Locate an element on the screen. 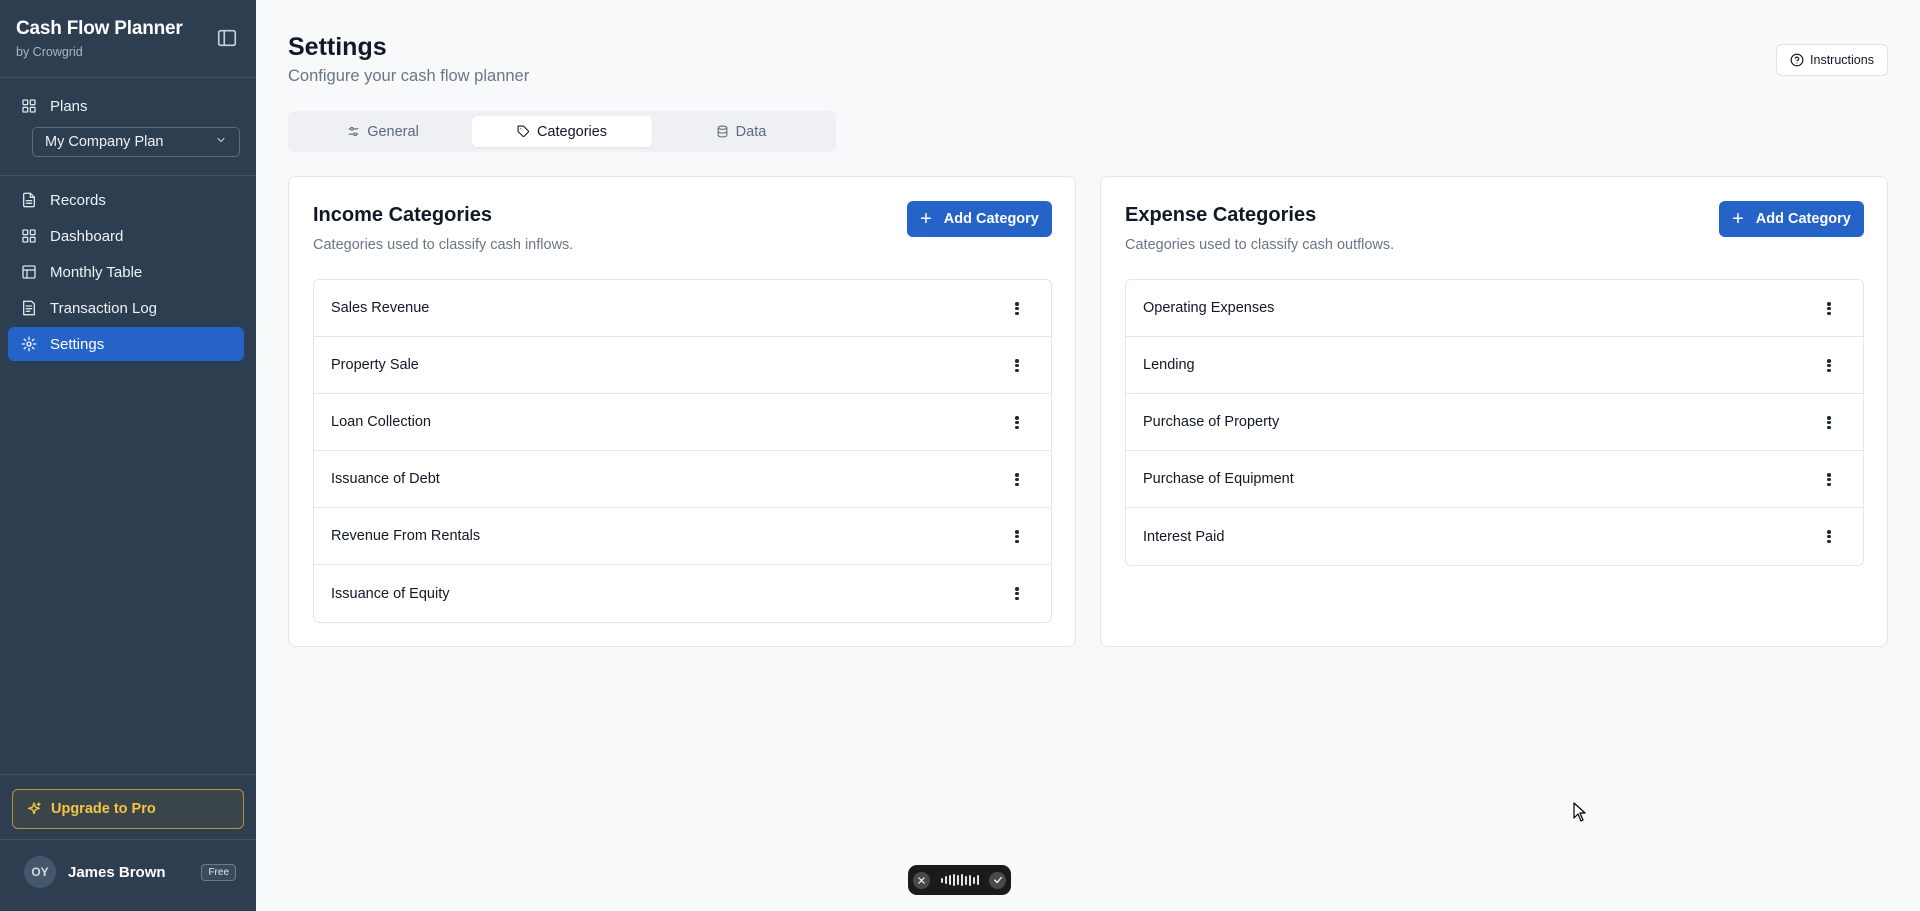 Image resolution: width=1920 pixels, height=911 pixels. tag-icon is located at coordinates (523, 131).